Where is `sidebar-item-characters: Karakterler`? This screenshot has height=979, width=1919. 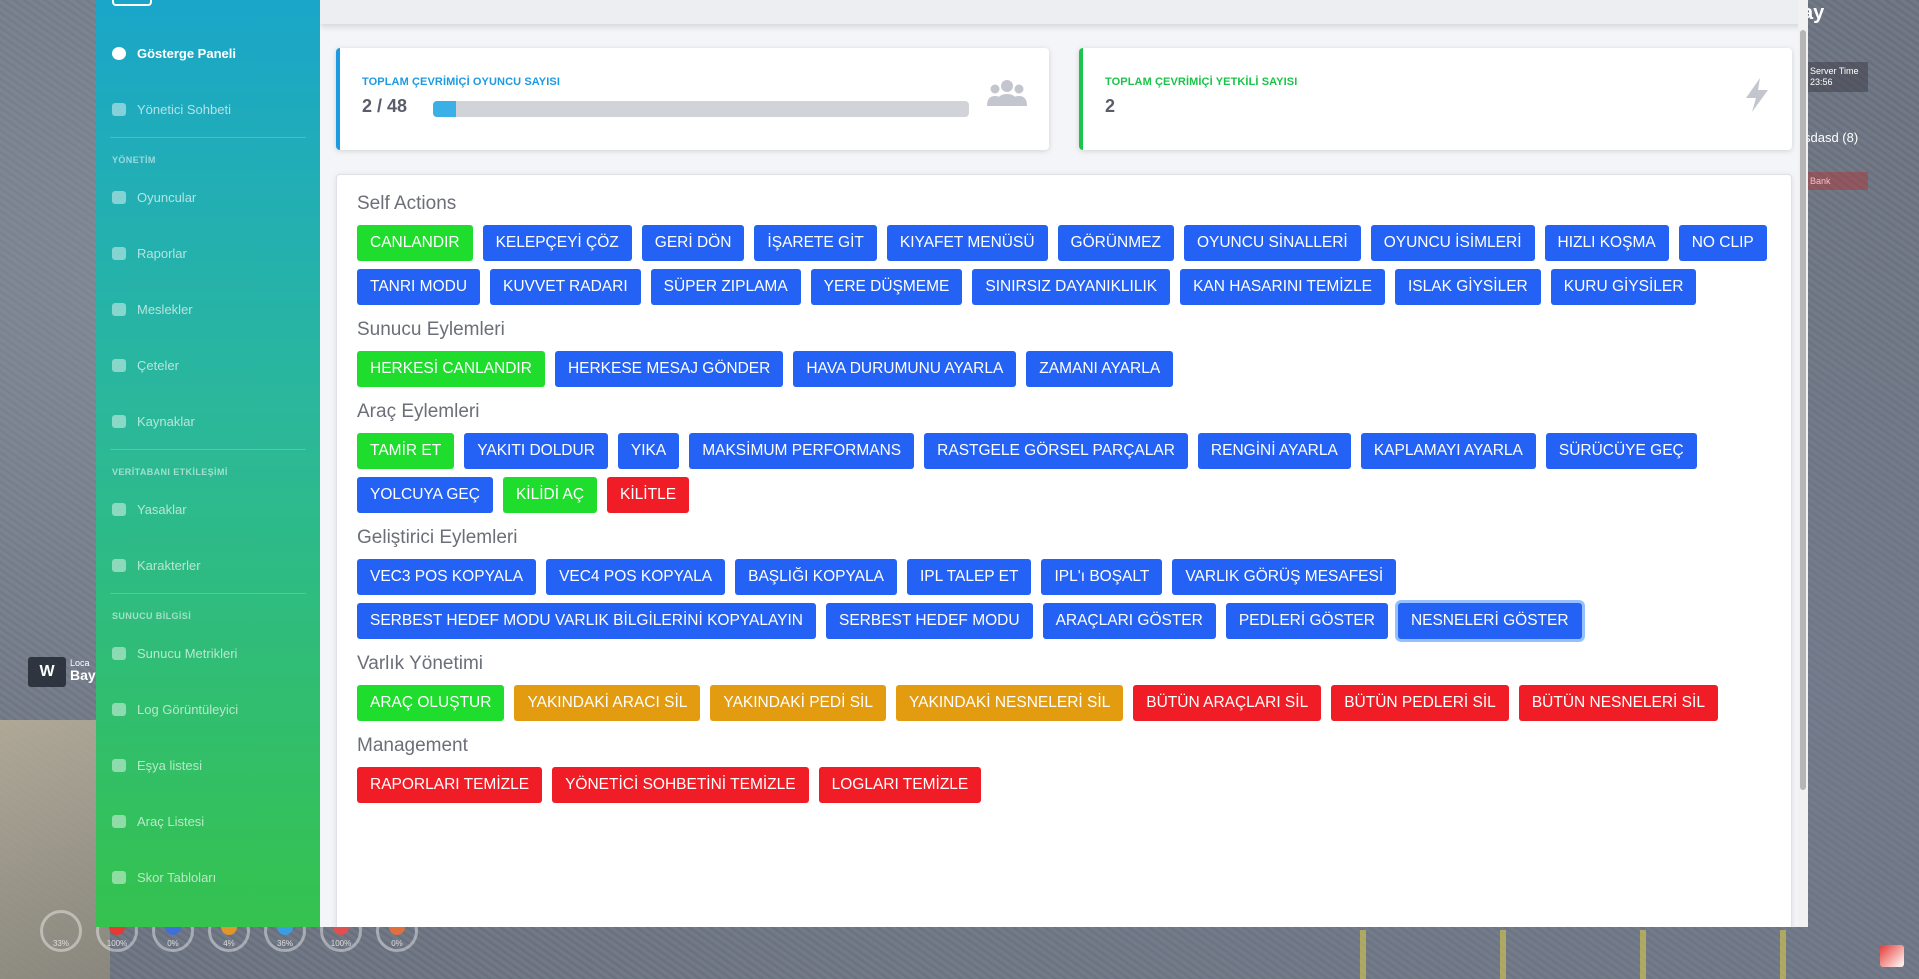
sidebar-item-characters: Karakterler is located at coordinates (208, 565).